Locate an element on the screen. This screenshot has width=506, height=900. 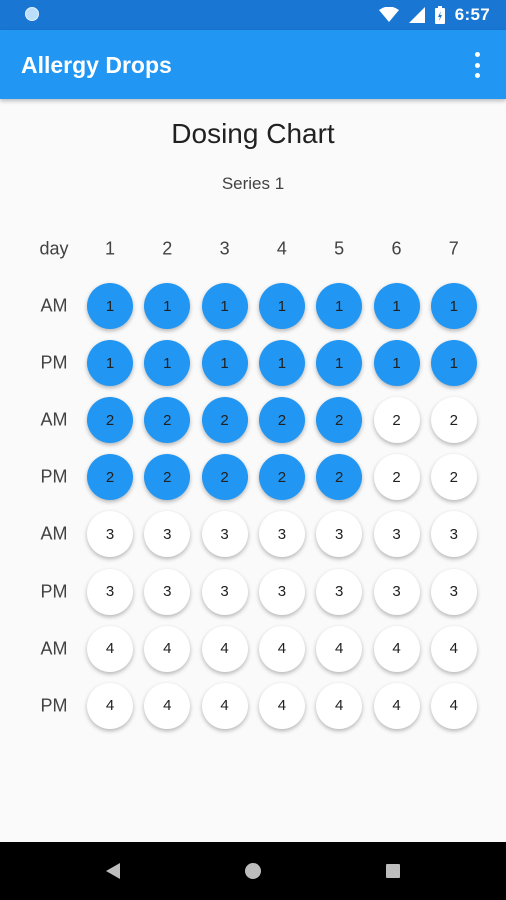
day-column-header: 1 is located at coordinates (110, 248).